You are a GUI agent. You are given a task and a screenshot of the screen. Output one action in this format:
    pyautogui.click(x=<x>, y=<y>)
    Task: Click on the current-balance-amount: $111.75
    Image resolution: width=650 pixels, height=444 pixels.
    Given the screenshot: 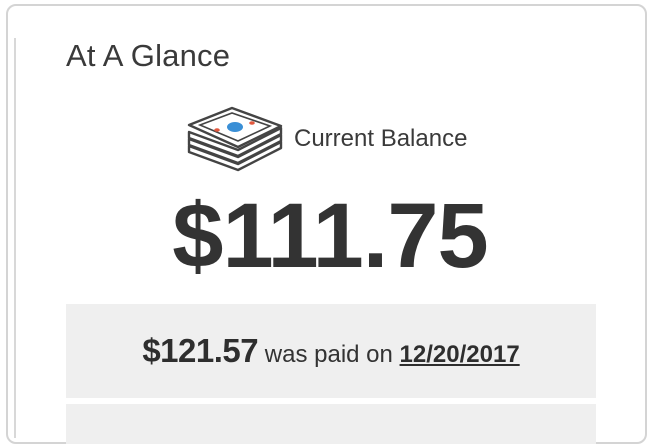 What is the action you would take?
    pyautogui.click(x=330, y=236)
    